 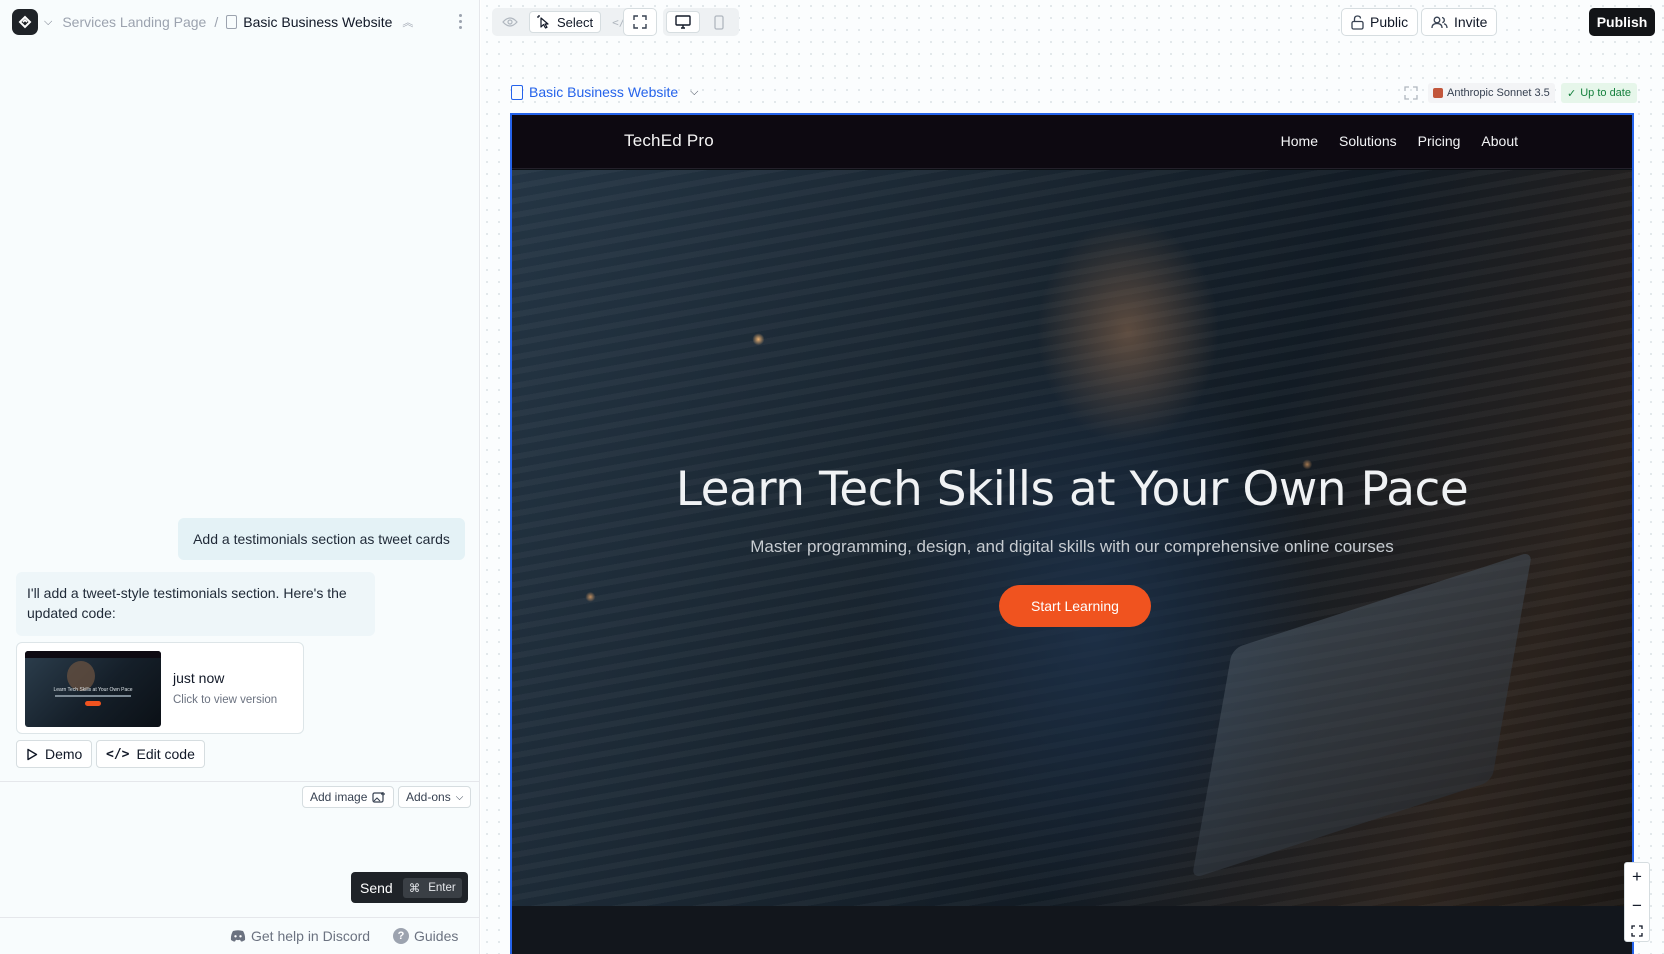 I want to click on mobile-view-button, so click(x=719, y=22).